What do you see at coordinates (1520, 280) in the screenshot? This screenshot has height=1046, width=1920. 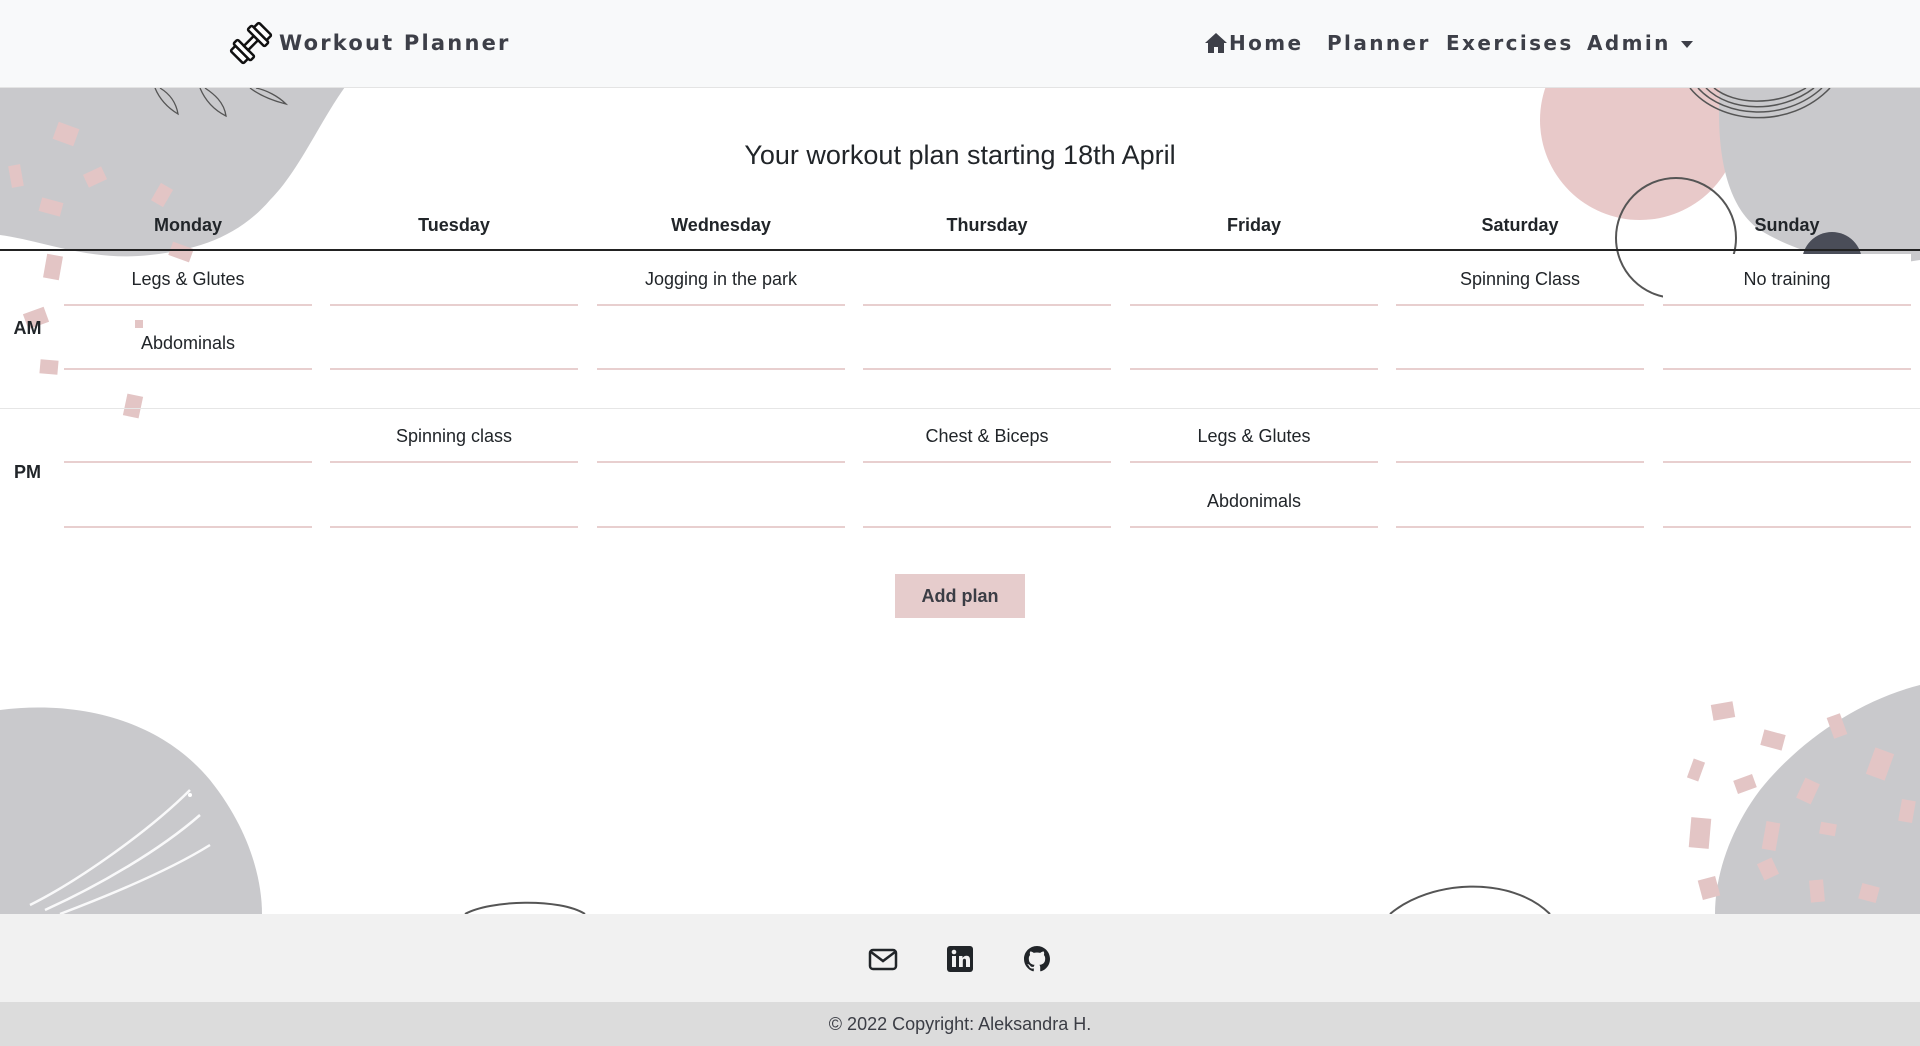 I see `slot-am-saturday-1: Spinning Class` at bounding box center [1520, 280].